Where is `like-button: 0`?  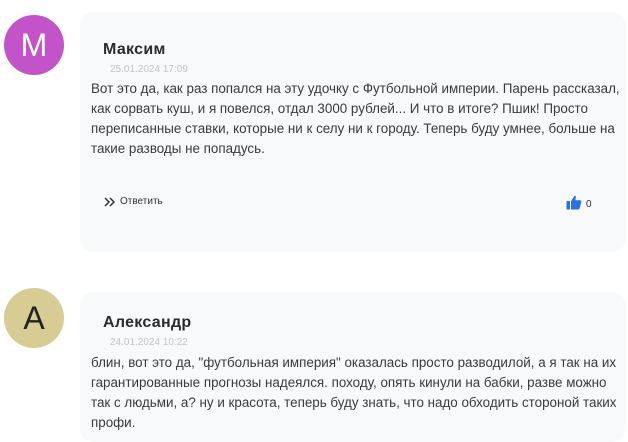 like-button: 0 is located at coordinates (579, 204).